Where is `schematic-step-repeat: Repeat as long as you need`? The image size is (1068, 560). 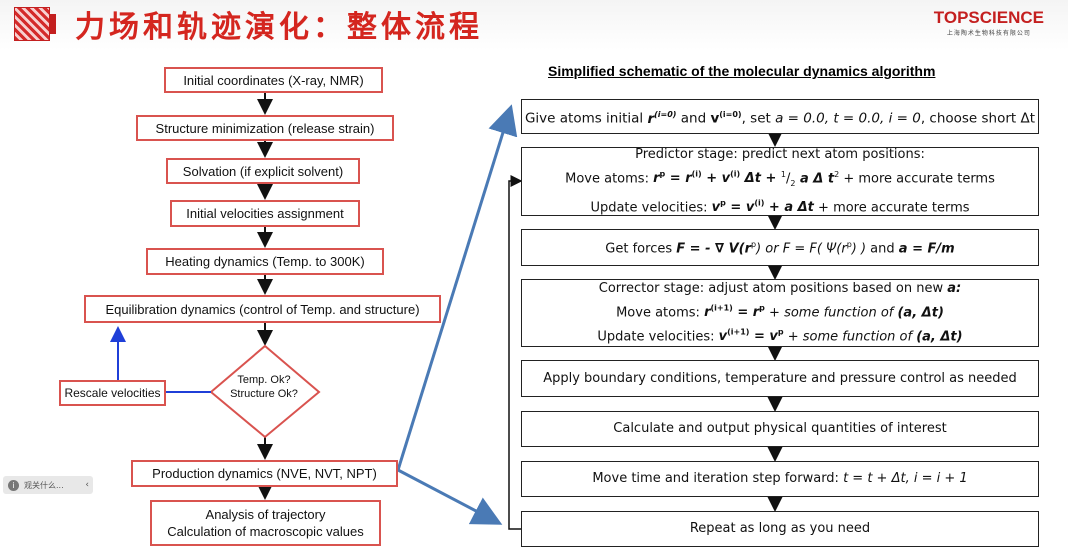
schematic-step-repeat: Repeat as long as you need is located at coordinates (780, 529).